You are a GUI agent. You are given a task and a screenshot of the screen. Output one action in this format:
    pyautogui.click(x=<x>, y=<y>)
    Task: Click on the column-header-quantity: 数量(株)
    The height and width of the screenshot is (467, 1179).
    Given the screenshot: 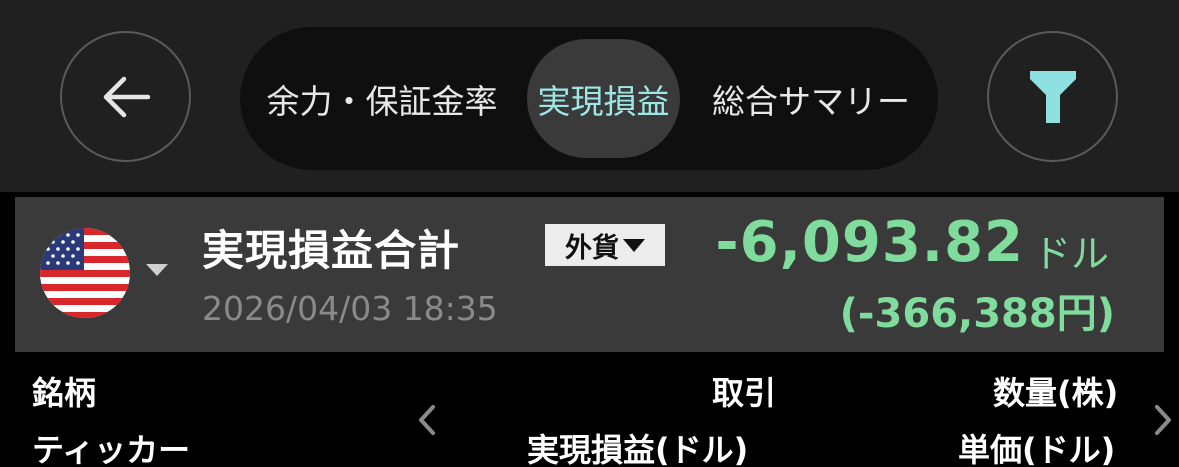 What is the action you would take?
    pyautogui.click(x=1056, y=393)
    